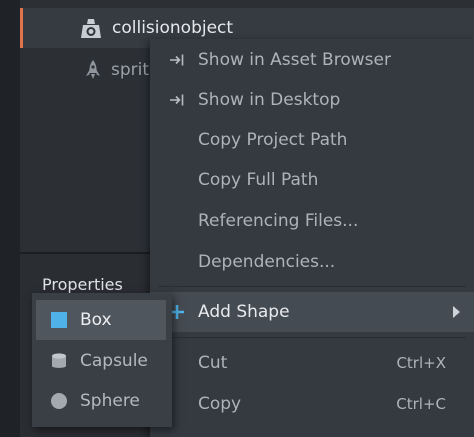  What do you see at coordinates (456, 312) in the screenshot?
I see `submenu-arrow-icon` at bounding box center [456, 312].